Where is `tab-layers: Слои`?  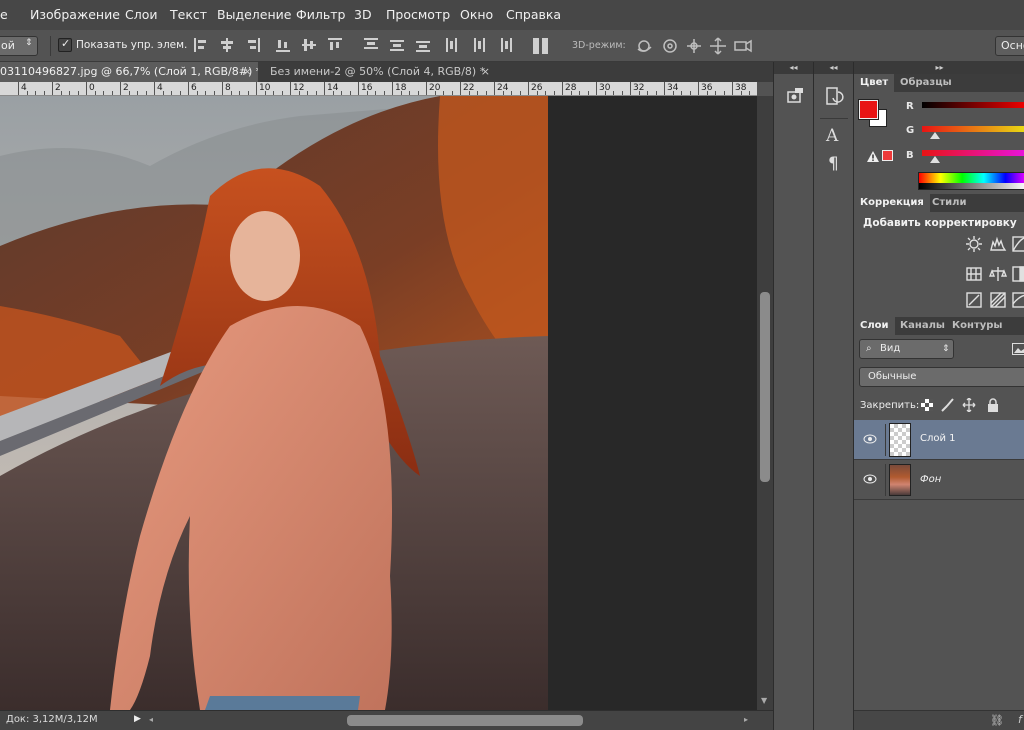 tab-layers: Слои is located at coordinates (874, 326).